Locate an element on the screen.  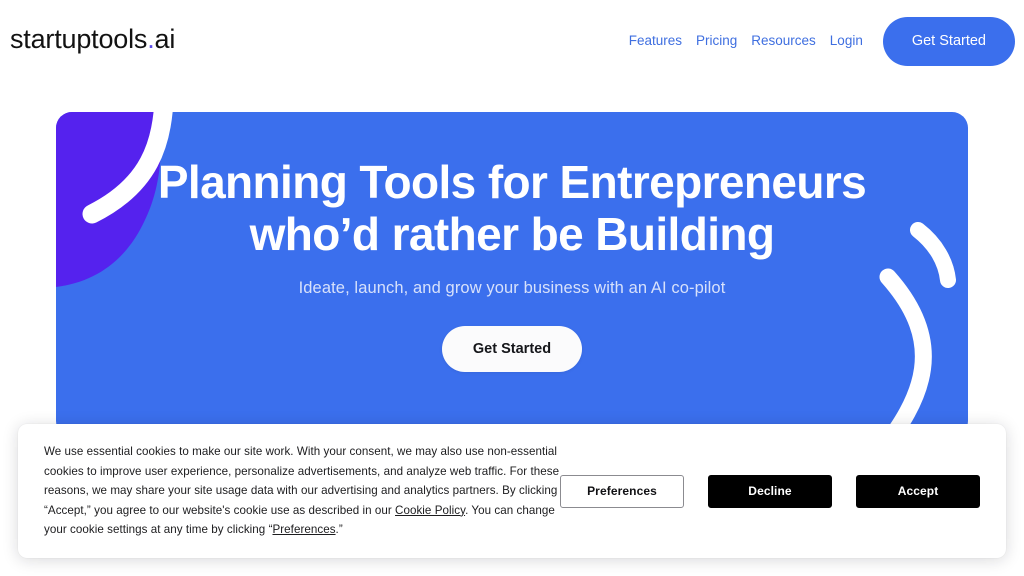
cookie-banner-actions: Preferences Decline Accept is located at coordinates (770, 491).